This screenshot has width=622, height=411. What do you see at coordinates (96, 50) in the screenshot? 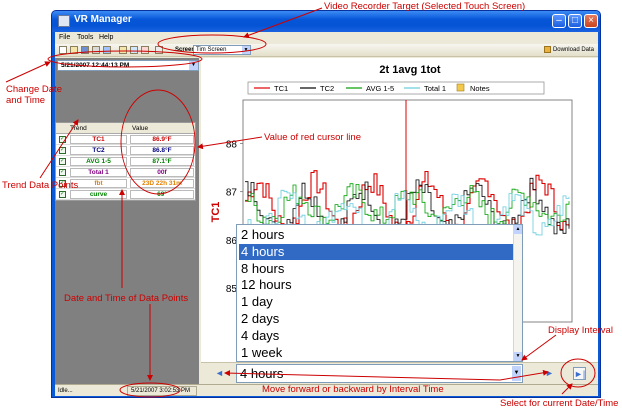
I see `print-icon` at bounding box center [96, 50].